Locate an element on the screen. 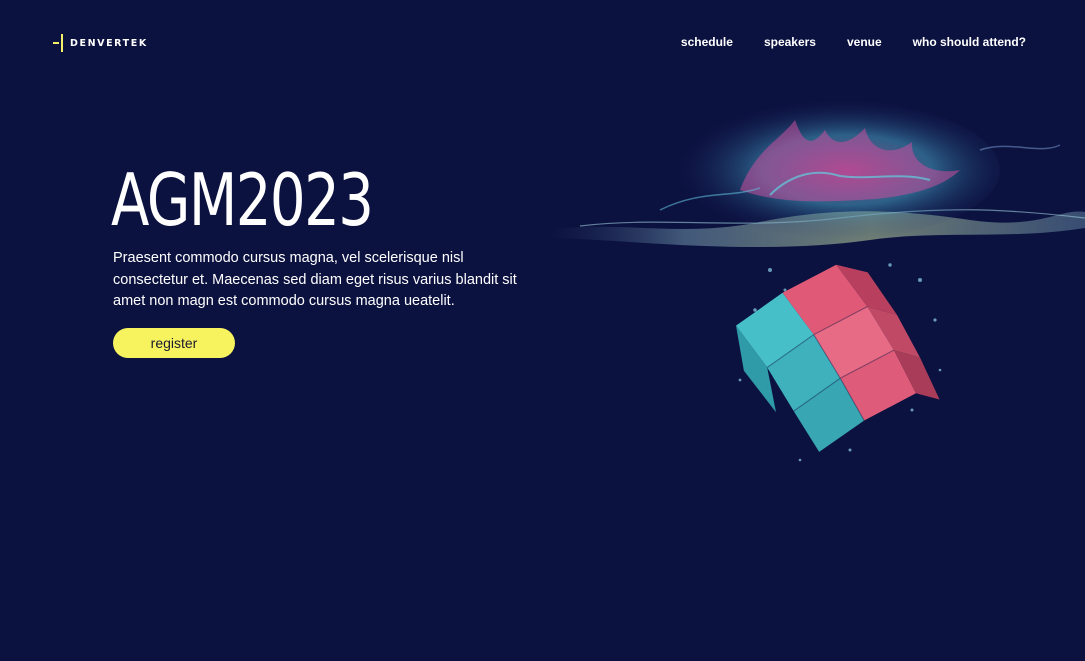 The height and width of the screenshot is (661, 1085). nav-link-speakers: speakers is located at coordinates (790, 42).